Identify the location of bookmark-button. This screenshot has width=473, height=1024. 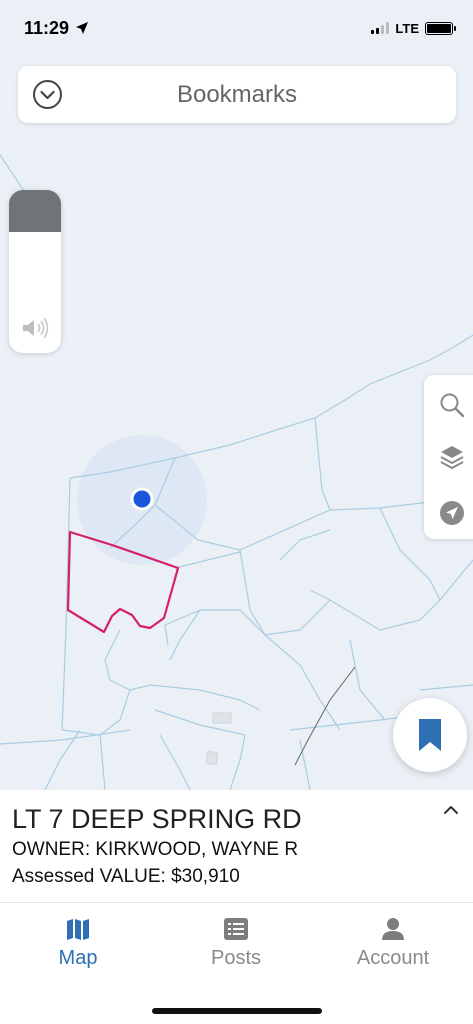
(430, 735).